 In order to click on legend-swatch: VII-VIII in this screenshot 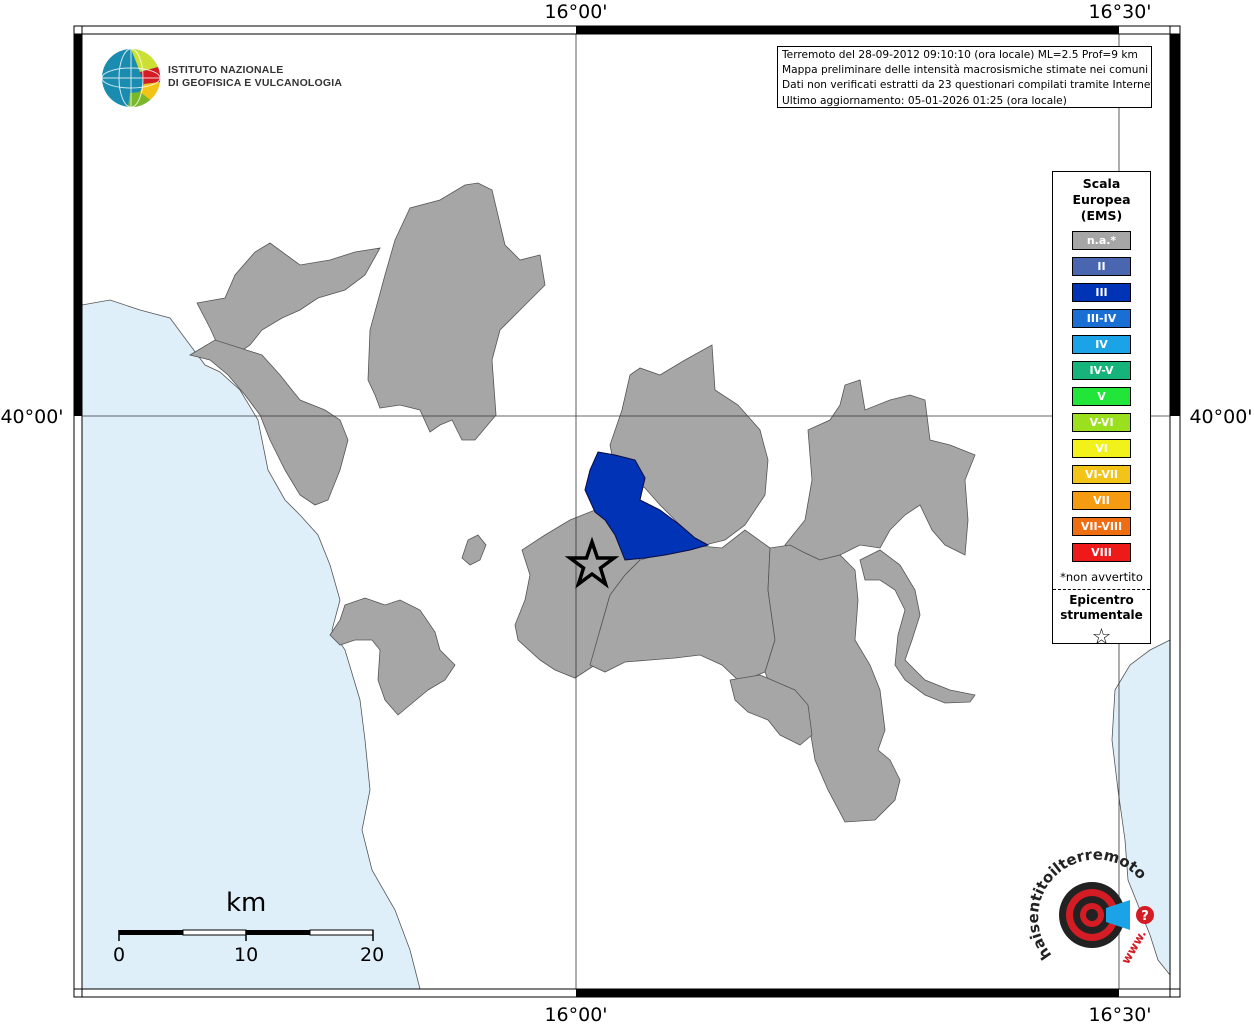, I will do `click(1101, 526)`.